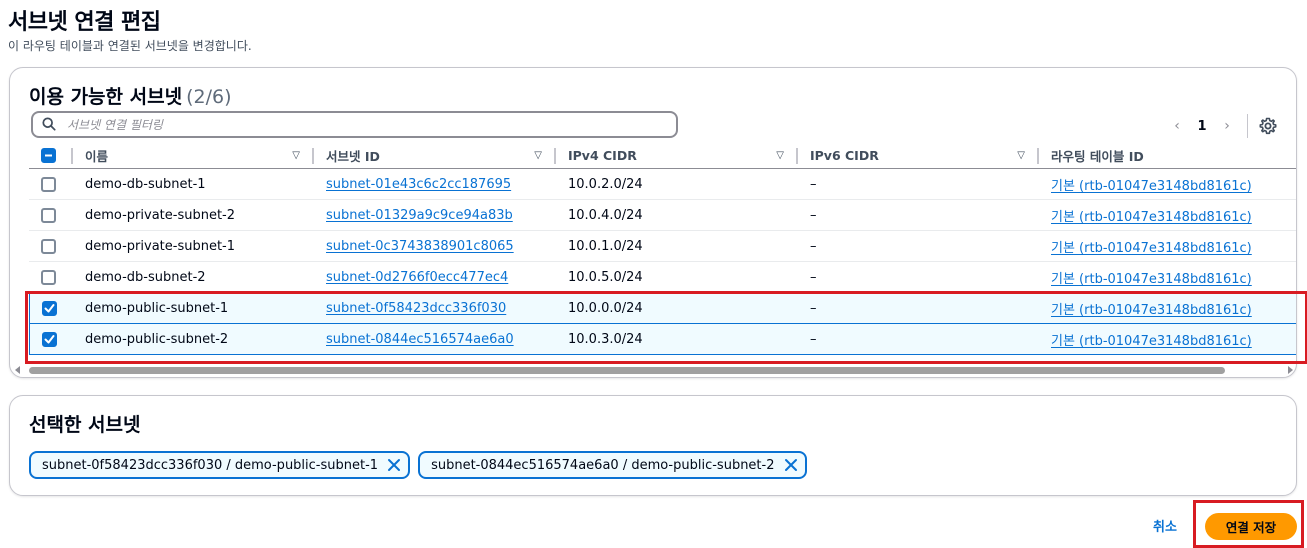  I want to click on subnet-id-cell: subnet-01329a9c9ce94a83b, so click(435, 215).